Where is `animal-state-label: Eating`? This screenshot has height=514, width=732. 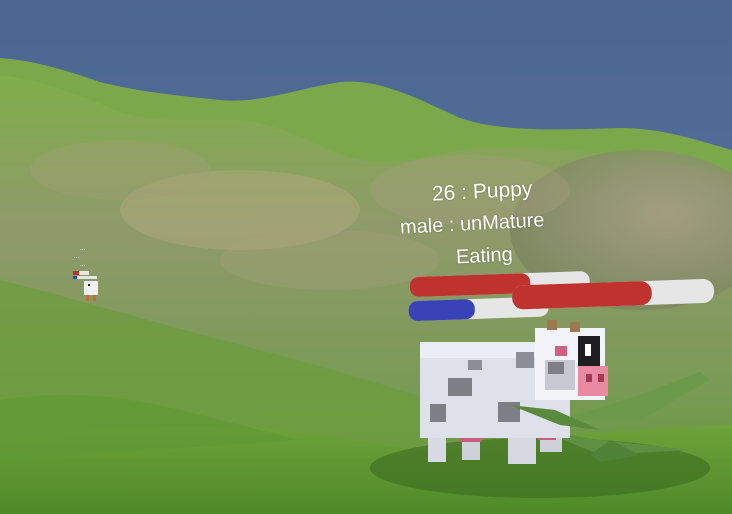
animal-state-label: Eating is located at coordinates (484, 256).